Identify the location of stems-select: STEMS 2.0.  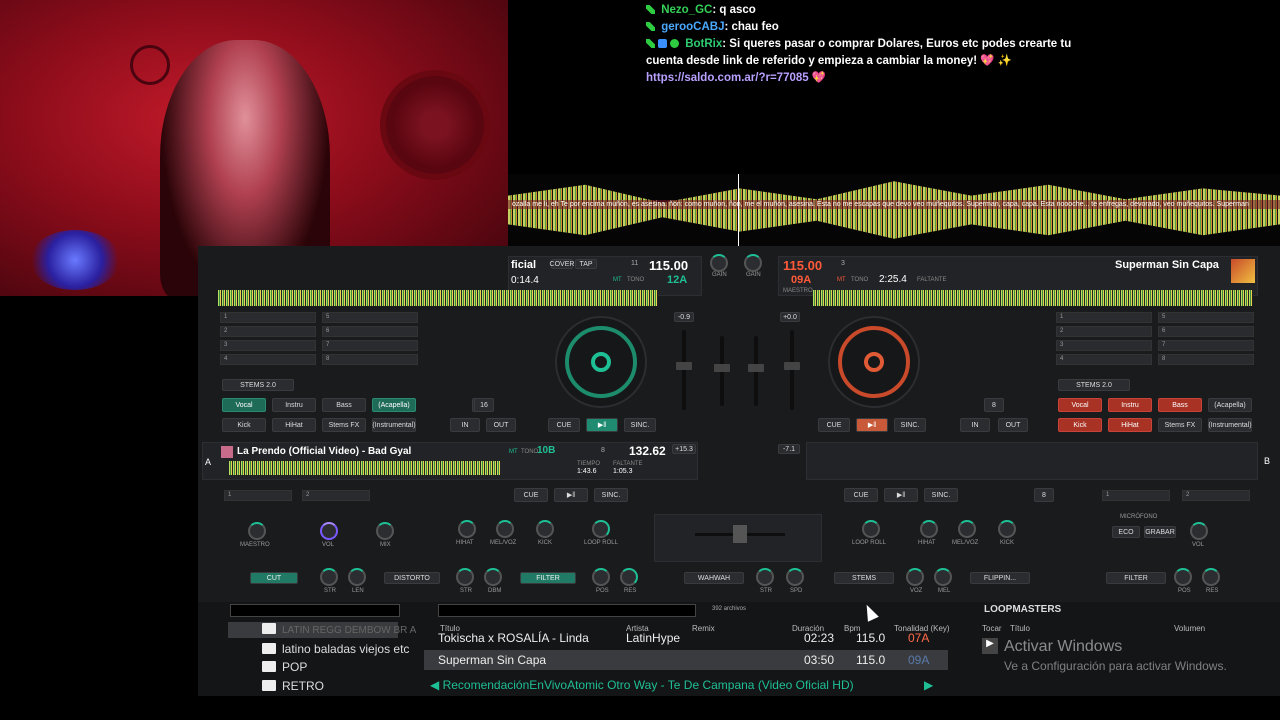
(258, 385).